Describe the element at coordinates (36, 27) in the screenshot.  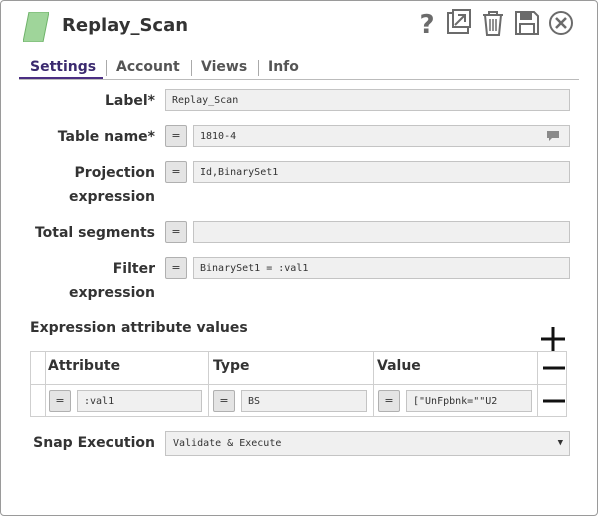
I see `snap-icon` at that location.